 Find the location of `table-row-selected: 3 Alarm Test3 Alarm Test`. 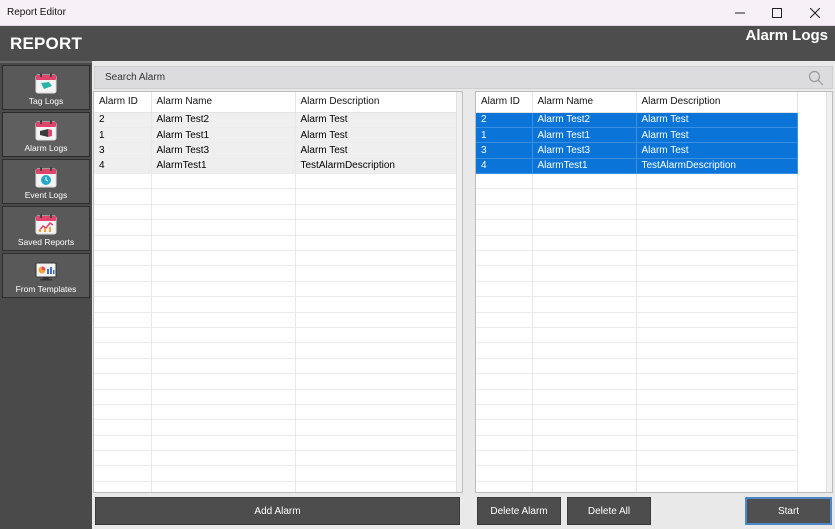

table-row-selected: 3 Alarm Test3 Alarm Test is located at coordinates (637, 150).